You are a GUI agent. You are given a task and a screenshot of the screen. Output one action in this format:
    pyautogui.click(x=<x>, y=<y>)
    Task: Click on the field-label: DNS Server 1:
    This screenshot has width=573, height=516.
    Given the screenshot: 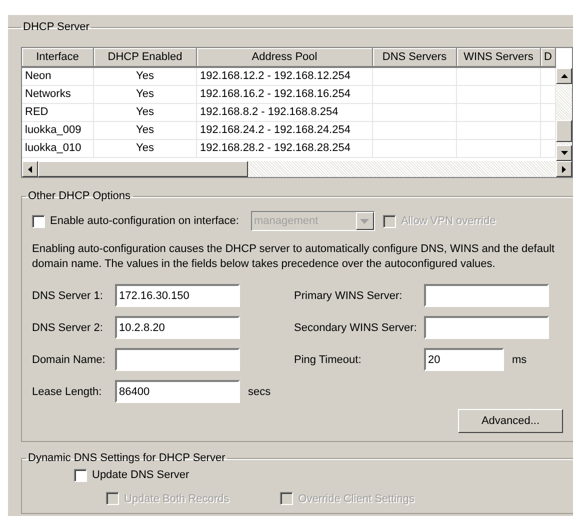 What is the action you would take?
    pyautogui.click(x=68, y=296)
    